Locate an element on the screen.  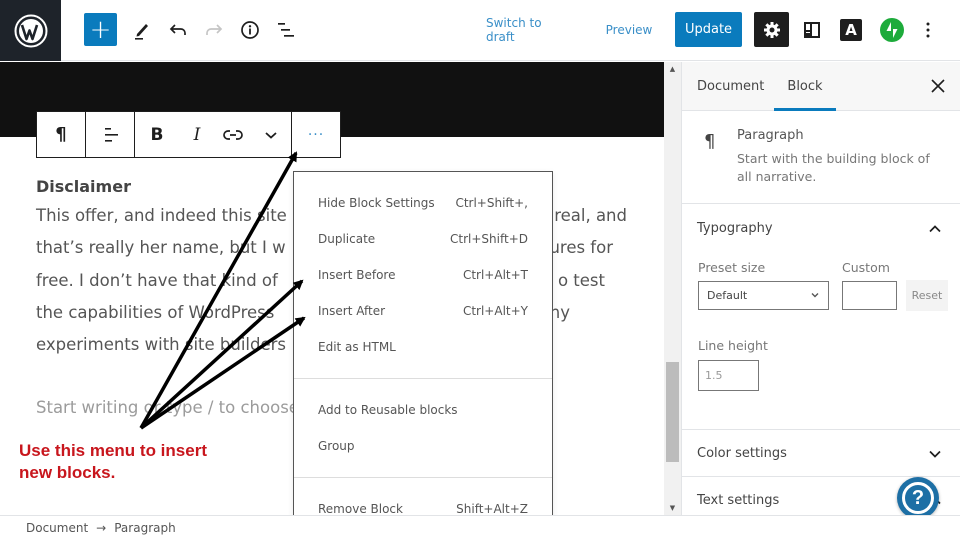
annotation-line: new blocks. is located at coordinates (67, 472).